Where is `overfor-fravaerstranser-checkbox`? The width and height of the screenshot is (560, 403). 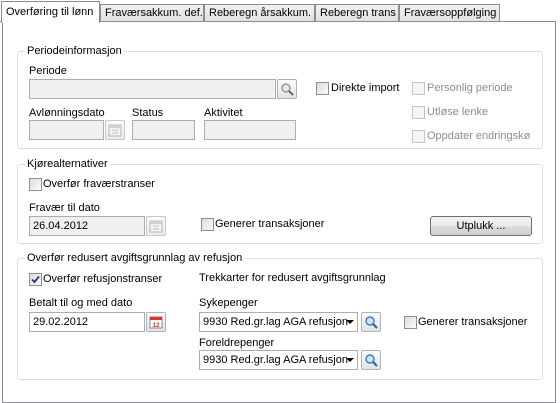 overfor-fravaerstranser-checkbox is located at coordinates (35, 184).